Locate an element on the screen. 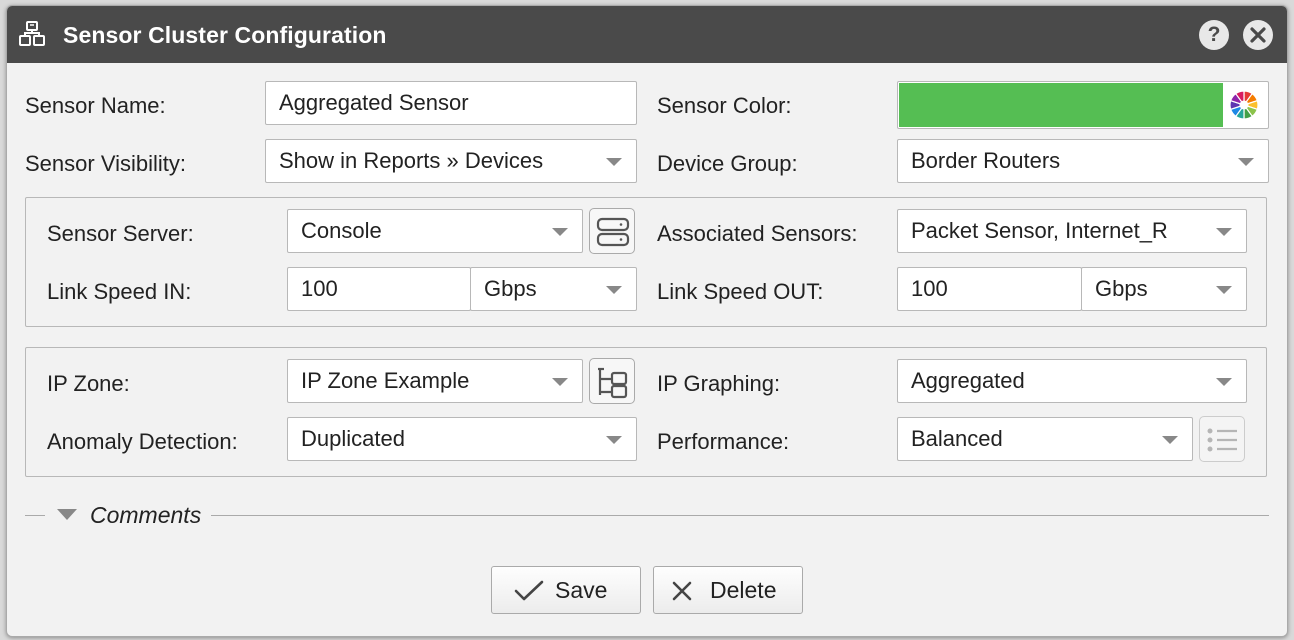  server-icon is located at coordinates (613, 232).